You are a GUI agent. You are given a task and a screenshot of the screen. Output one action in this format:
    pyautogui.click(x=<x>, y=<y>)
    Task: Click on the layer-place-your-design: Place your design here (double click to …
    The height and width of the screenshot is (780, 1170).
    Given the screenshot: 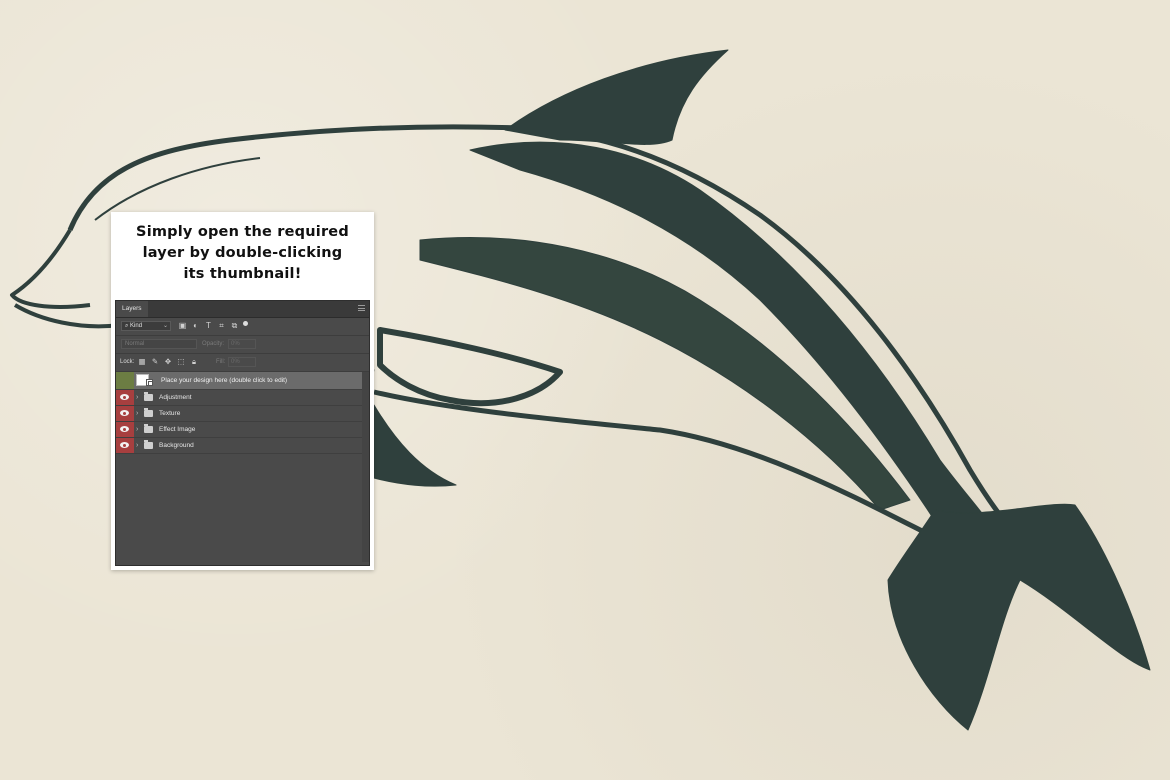 What is the action you would take?
    pyautogui.click(x=242, y=381)
    